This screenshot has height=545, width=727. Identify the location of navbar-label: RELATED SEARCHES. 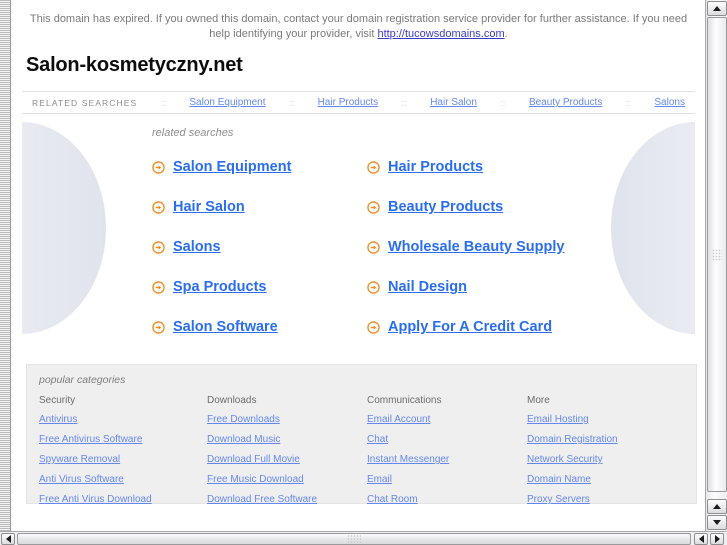
(85, 102).